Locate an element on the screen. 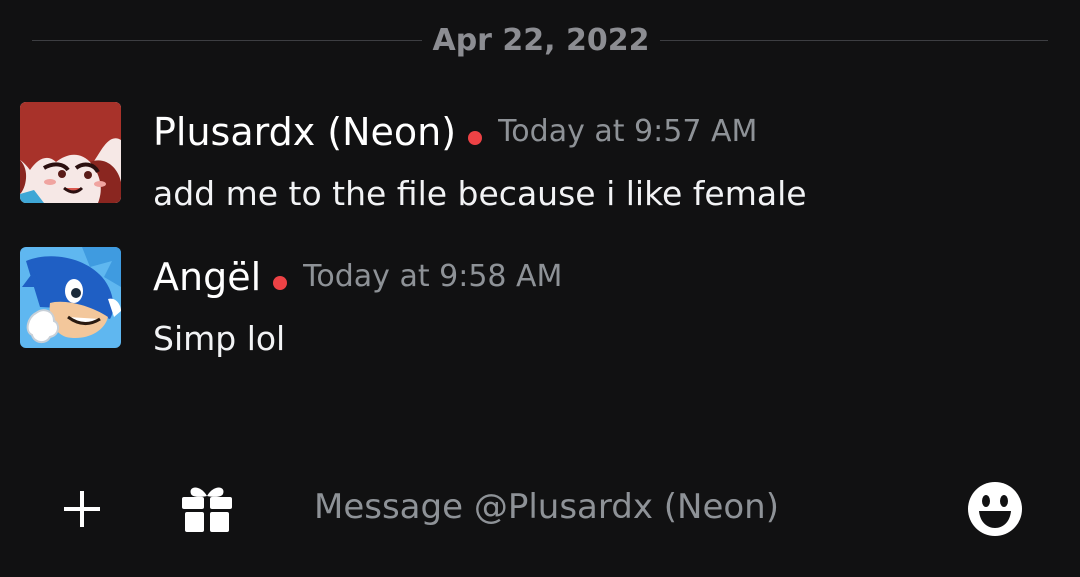  message-header: Angël Today at 9:58 AM is located at coordinates (357, 277).